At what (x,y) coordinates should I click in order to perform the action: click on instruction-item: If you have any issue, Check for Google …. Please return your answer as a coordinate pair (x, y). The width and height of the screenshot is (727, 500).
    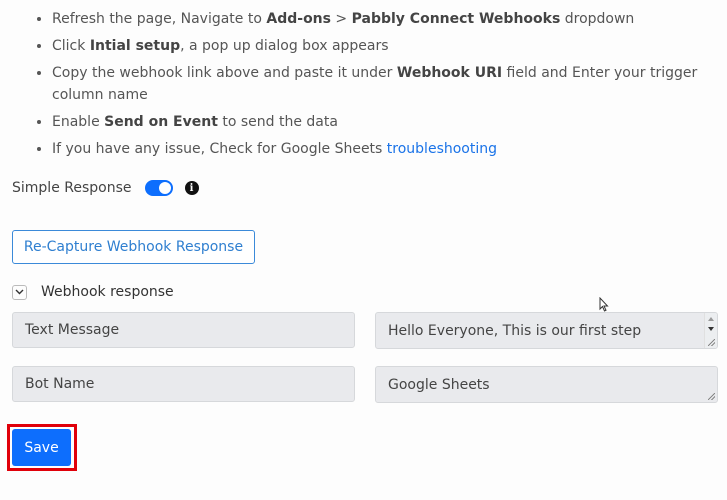
    Looking at the image, I should click on (377, 149).